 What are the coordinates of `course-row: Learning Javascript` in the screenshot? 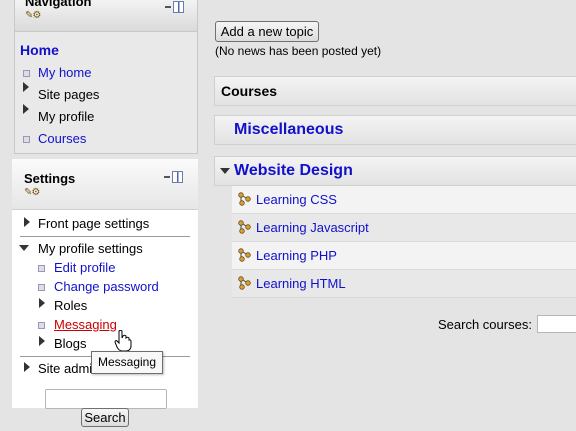 It's located at (404, 228).